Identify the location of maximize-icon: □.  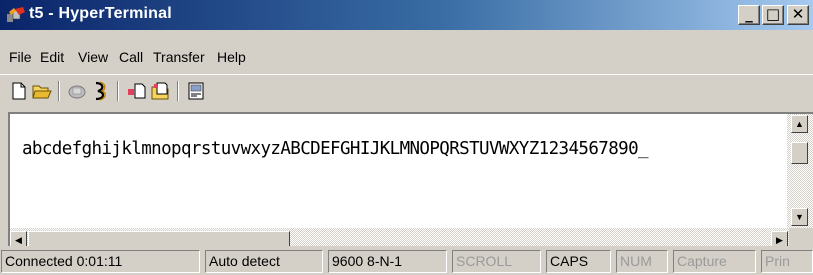
(773, 14).